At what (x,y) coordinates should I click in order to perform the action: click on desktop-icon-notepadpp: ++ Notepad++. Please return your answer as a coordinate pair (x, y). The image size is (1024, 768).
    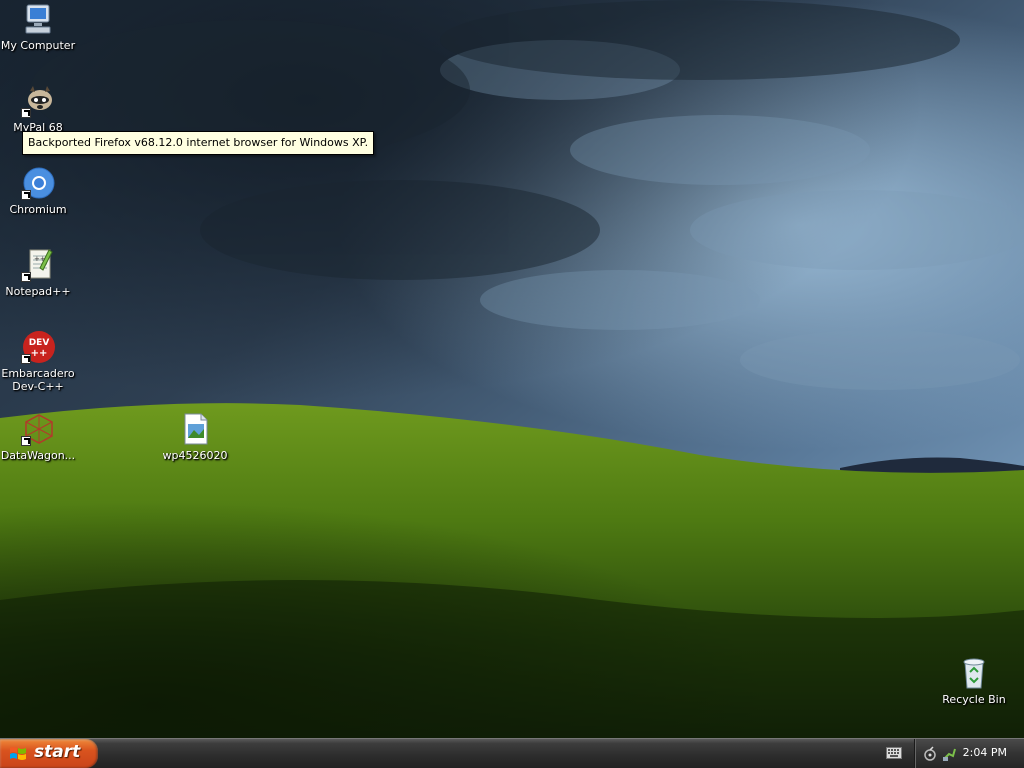
    Looking at the image, I should click on (38, 273).